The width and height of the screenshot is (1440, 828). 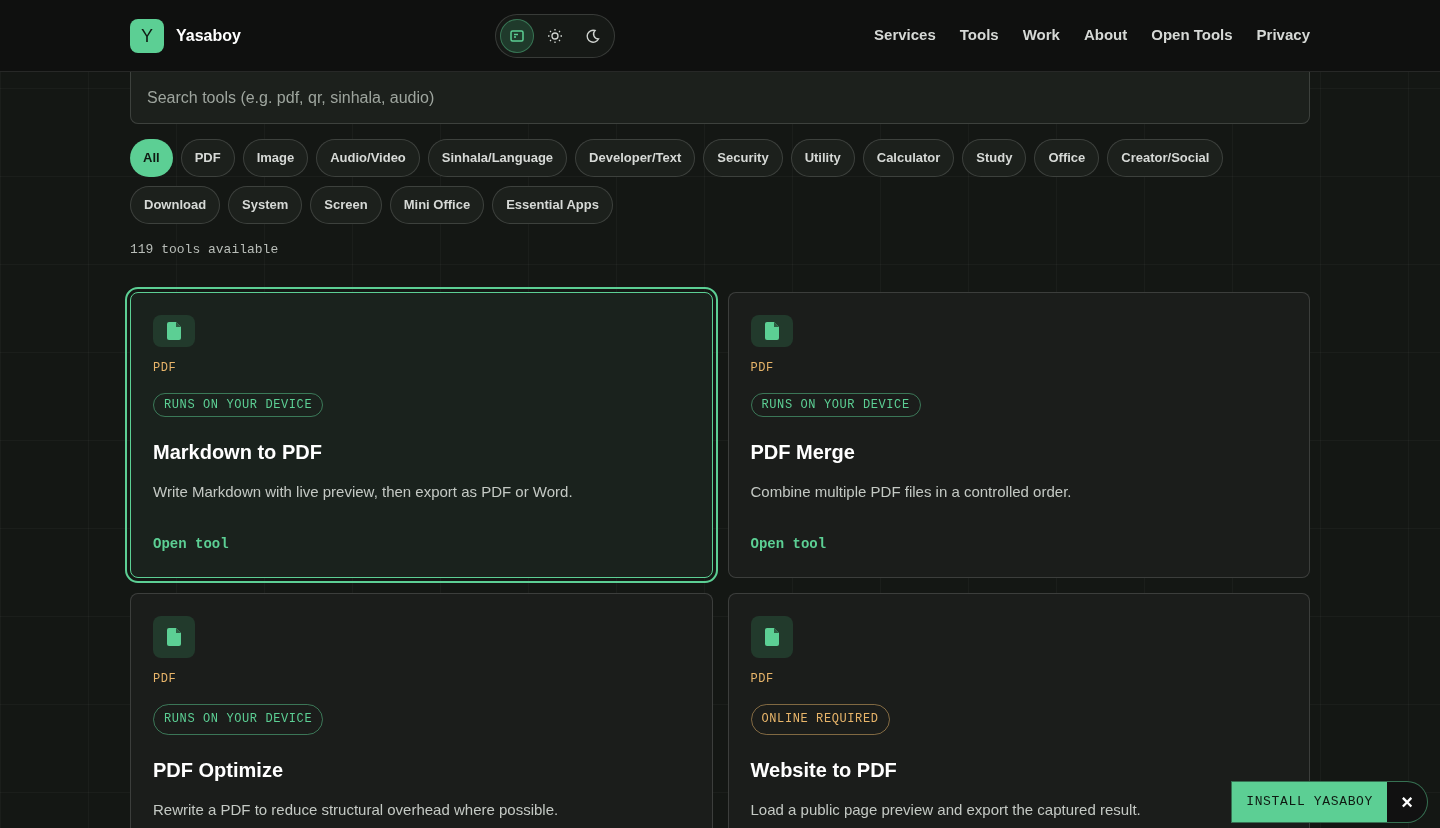 I want to click on theme-button, so click(x=517, y=35).